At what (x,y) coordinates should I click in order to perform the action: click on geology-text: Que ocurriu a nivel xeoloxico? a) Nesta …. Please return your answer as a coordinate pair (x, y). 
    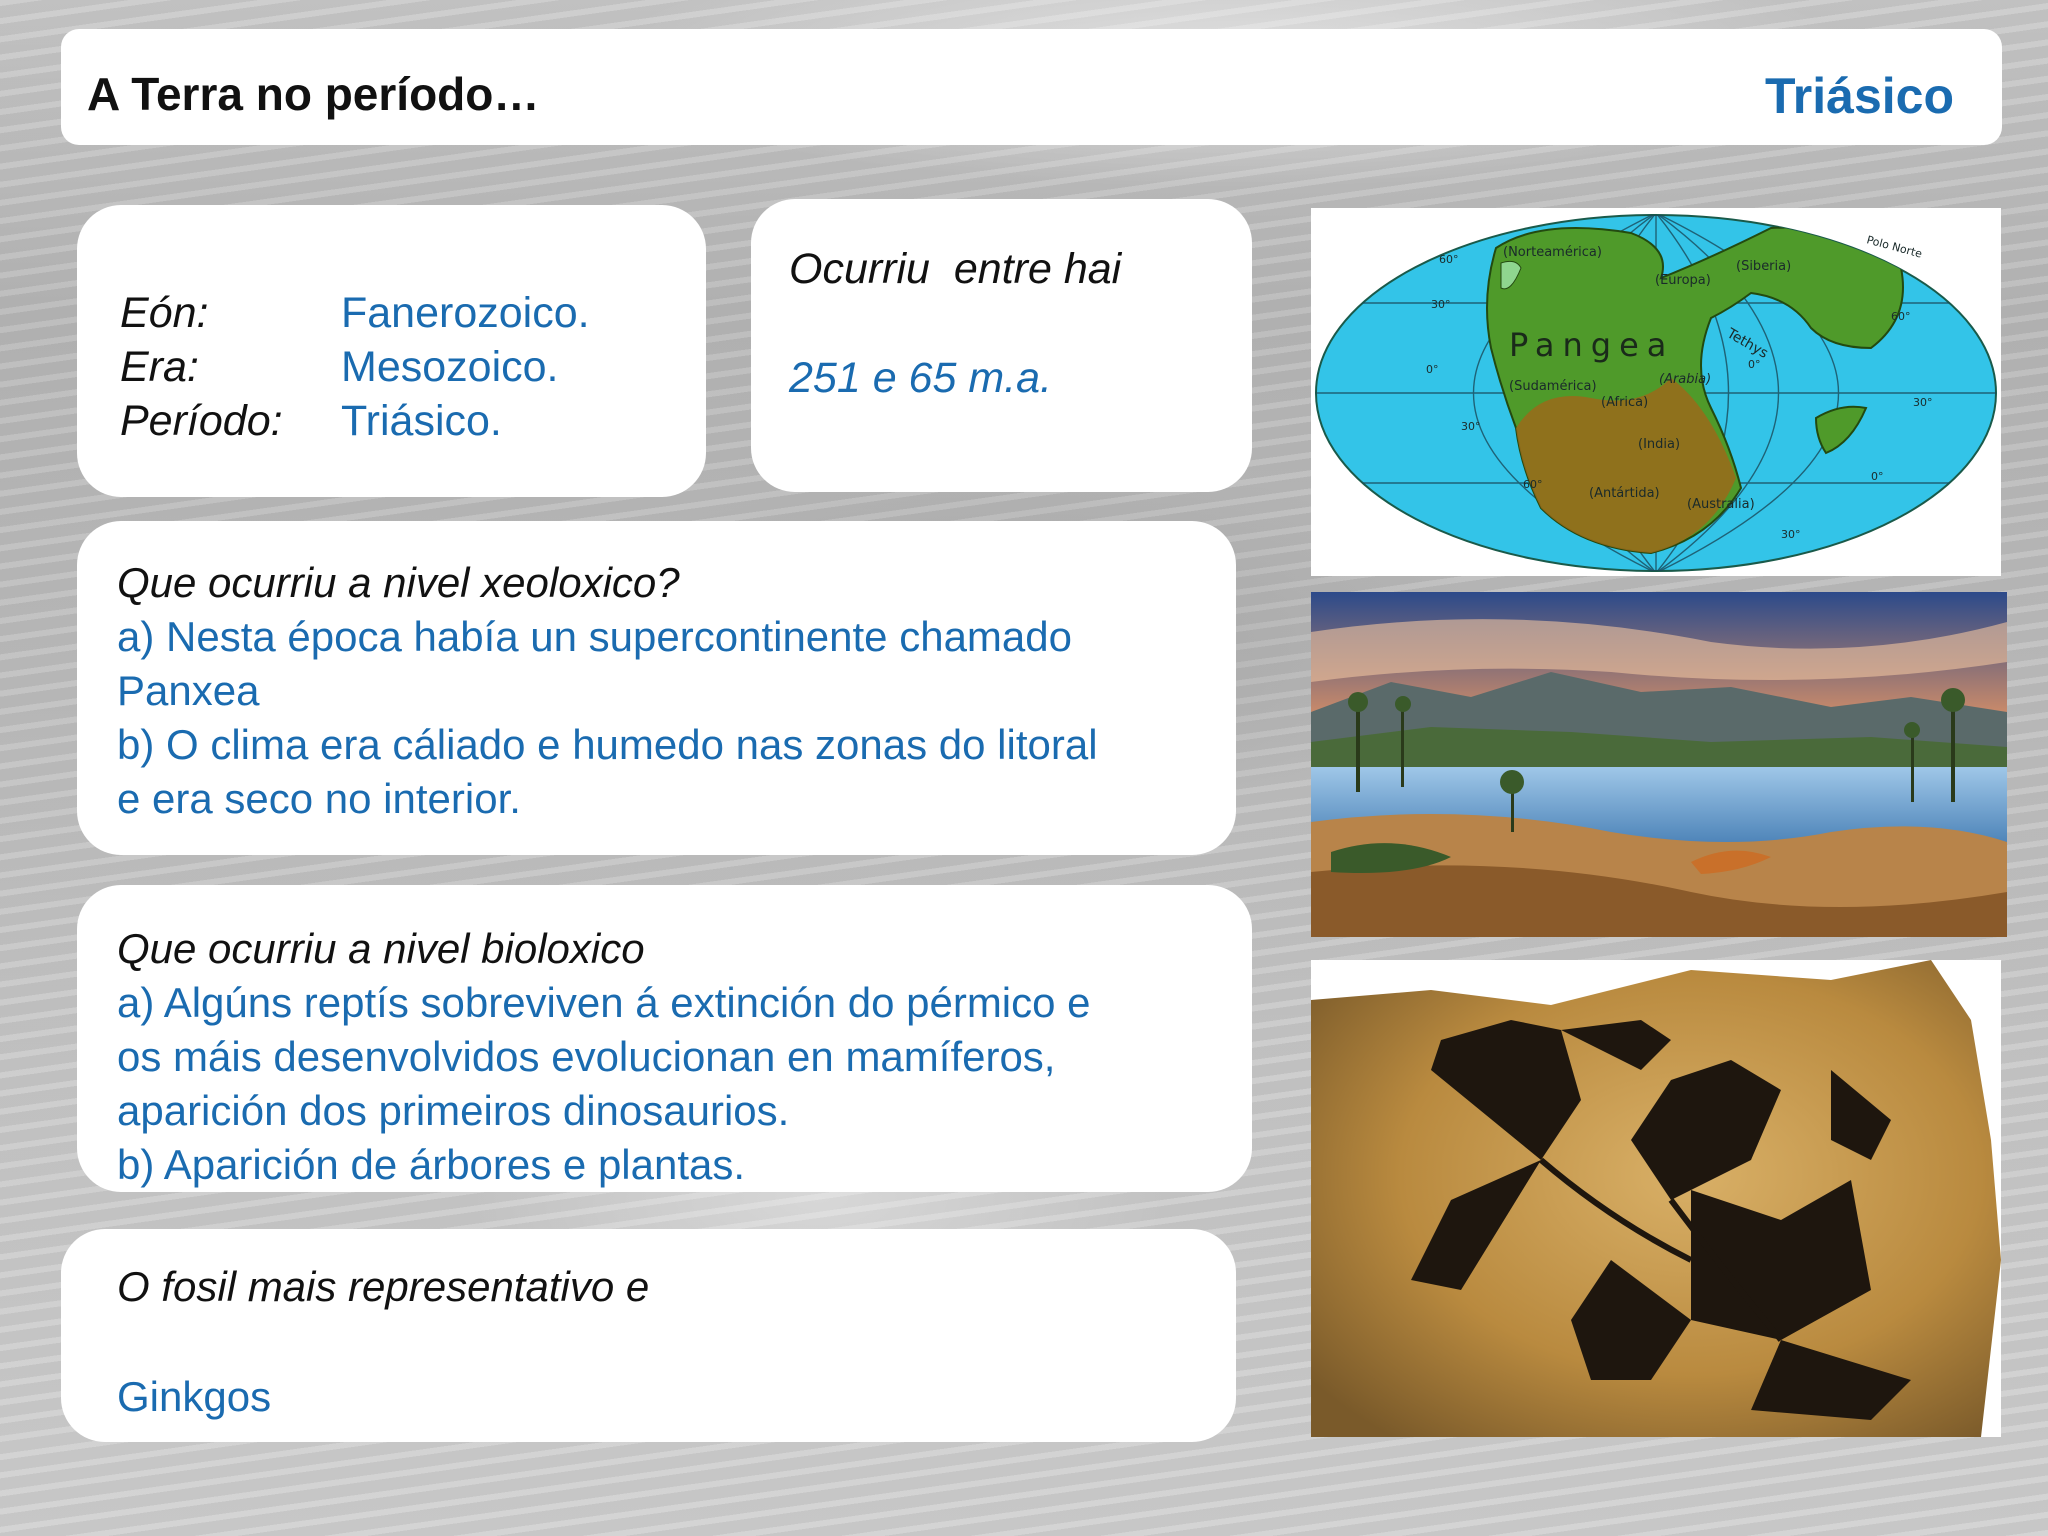
    Looking at the image, I should click on (656, 691).